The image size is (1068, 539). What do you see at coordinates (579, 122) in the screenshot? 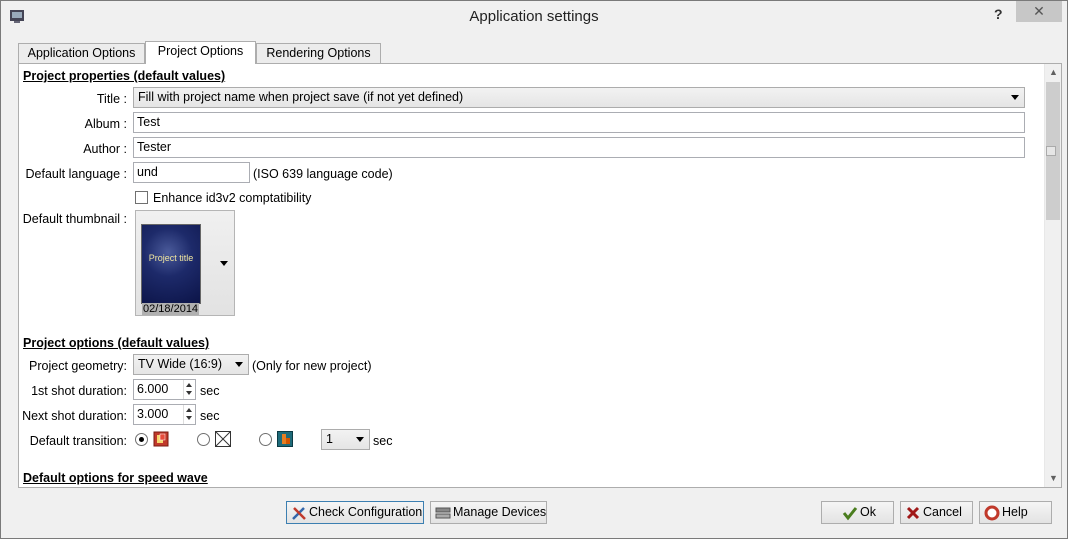
I see `album-field: Test` at bounding box center [579, 122].